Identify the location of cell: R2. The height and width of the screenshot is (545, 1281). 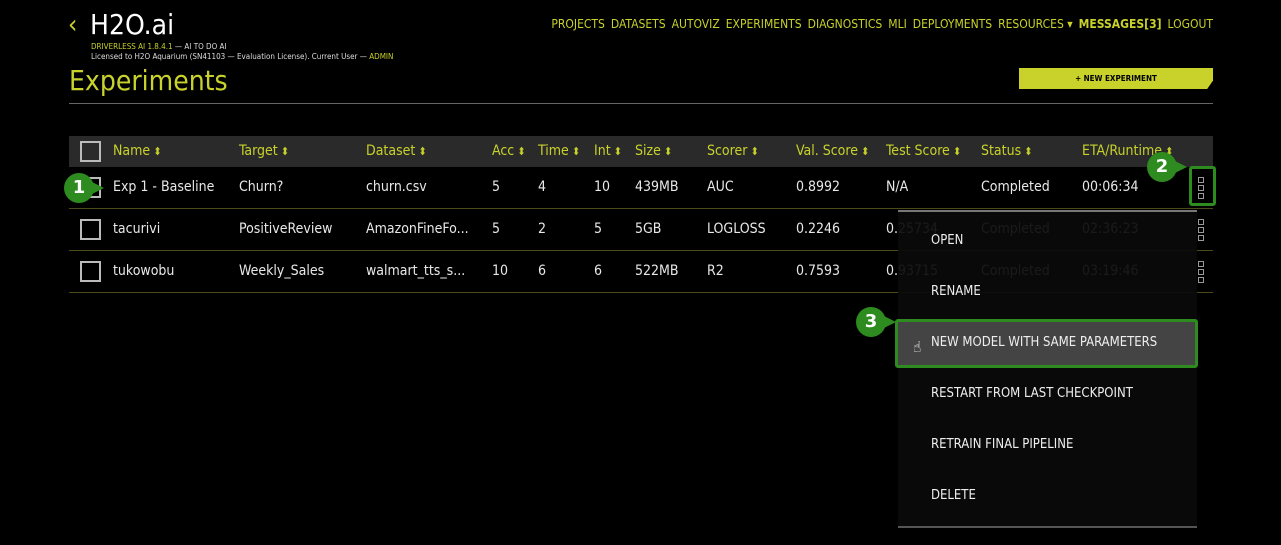
(715, 271).